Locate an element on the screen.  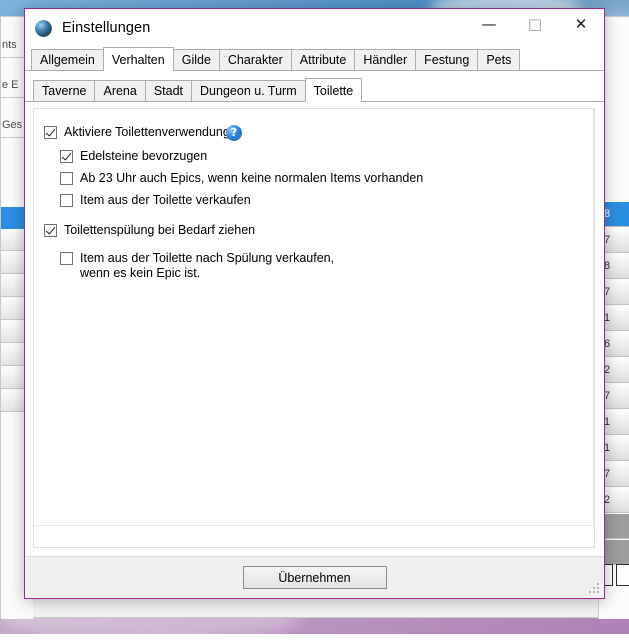
option-row-edelsteine-bevorzugen: Edelsteine bevorzugen is located at coordinates (133, 156).